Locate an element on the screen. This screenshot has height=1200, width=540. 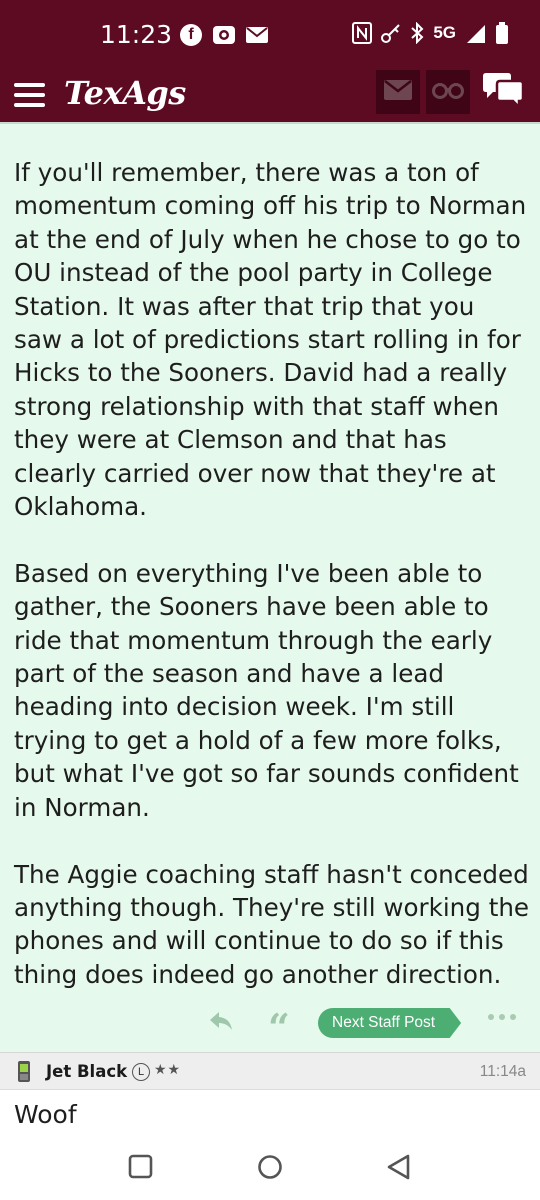
camera-icon is located at coordinates (224, 35).